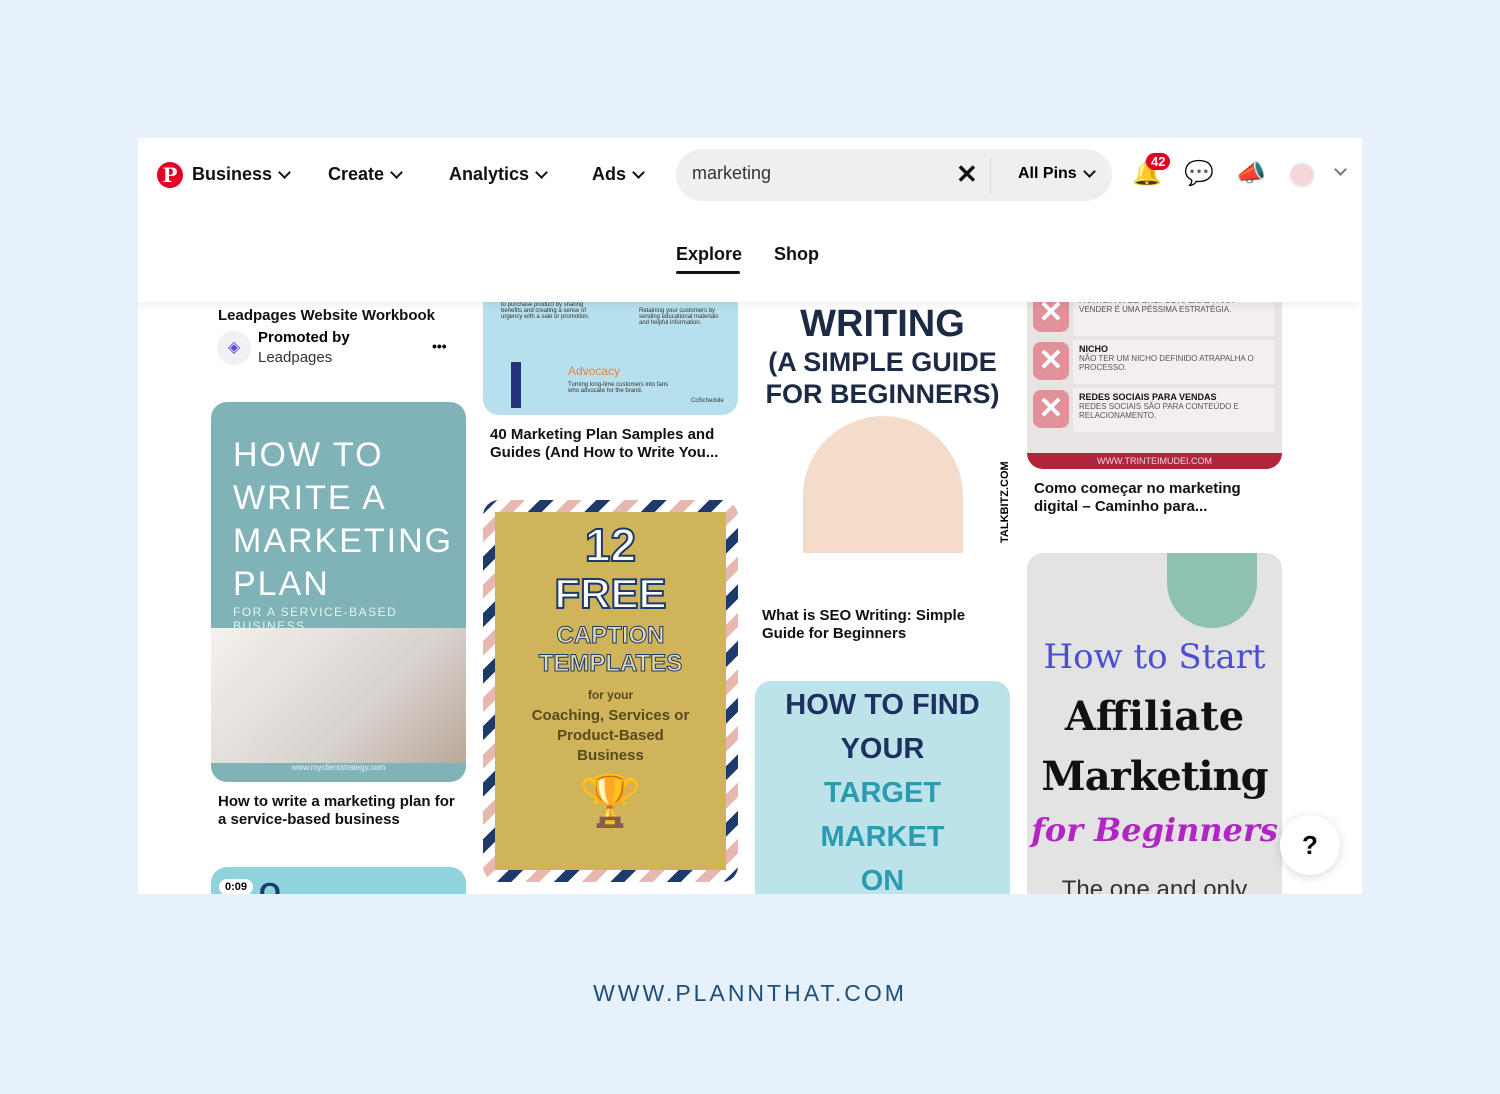  What do you see at coordinates (796, 254) in the screenshot?
I see `tab-shop: Shop` at bounding box center [796, 254].